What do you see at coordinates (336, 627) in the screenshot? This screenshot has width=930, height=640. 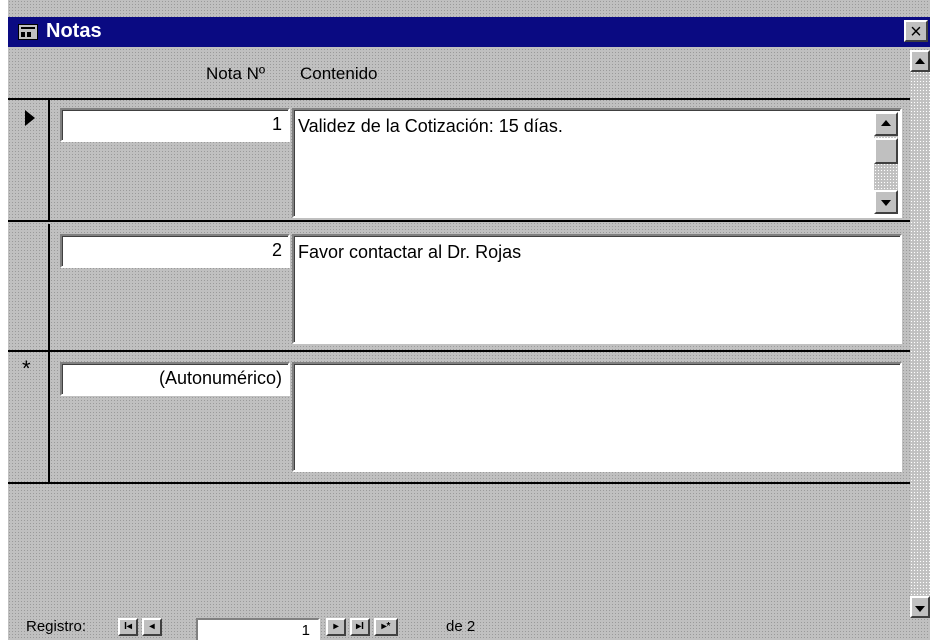 I see `next-record-button: ▸` at bounding box center [336, 627].